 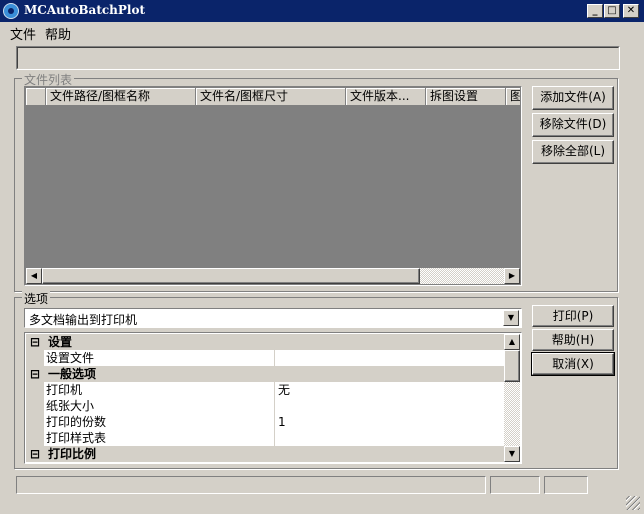 What do you see at coordinates (36, 298) in the screenshot?
I see `options-legend: 选项` at bounding box center [36, 298].